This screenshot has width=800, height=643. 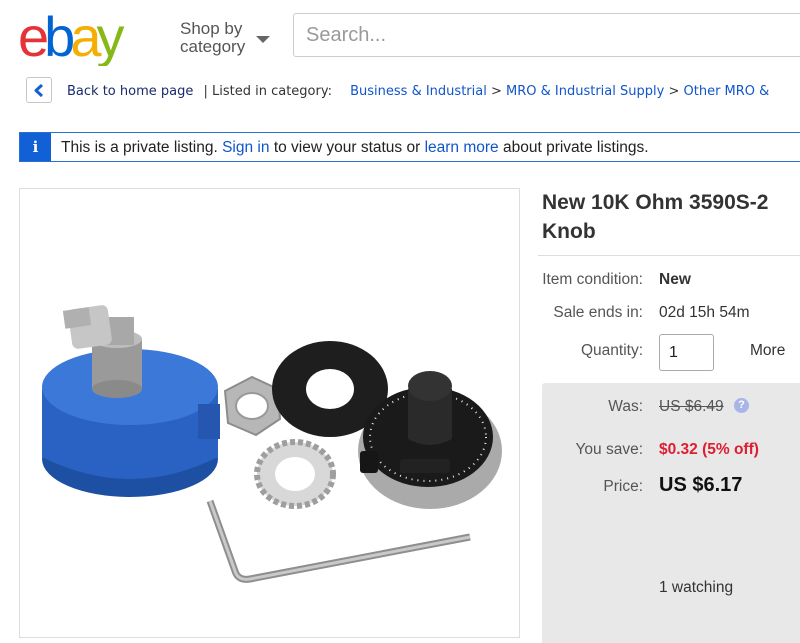 I want to click on sale-ends-value: 02d 15h 54m, so click(x=704, y=312).